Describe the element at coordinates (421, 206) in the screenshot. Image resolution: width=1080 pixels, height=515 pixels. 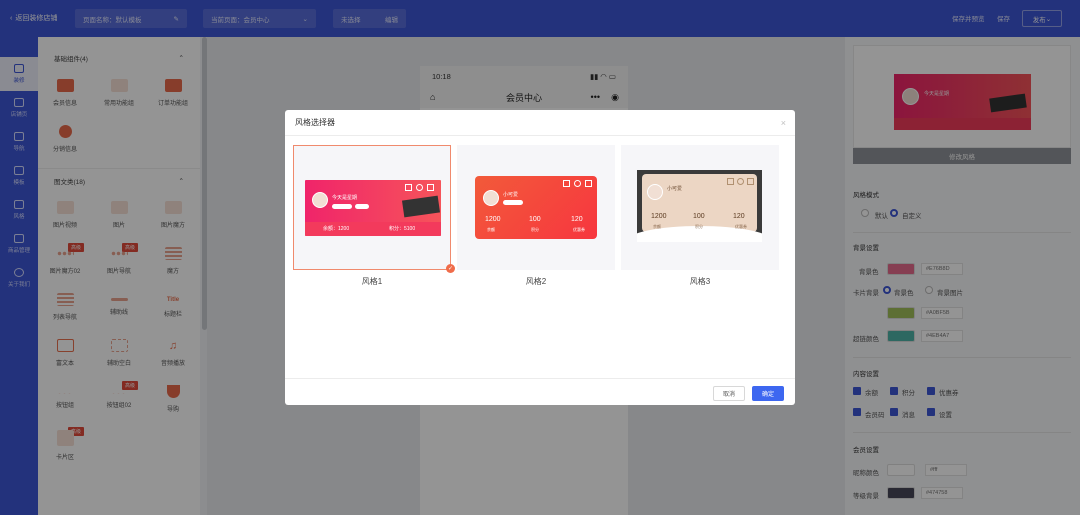
I see `member-card-graphic` at that location.